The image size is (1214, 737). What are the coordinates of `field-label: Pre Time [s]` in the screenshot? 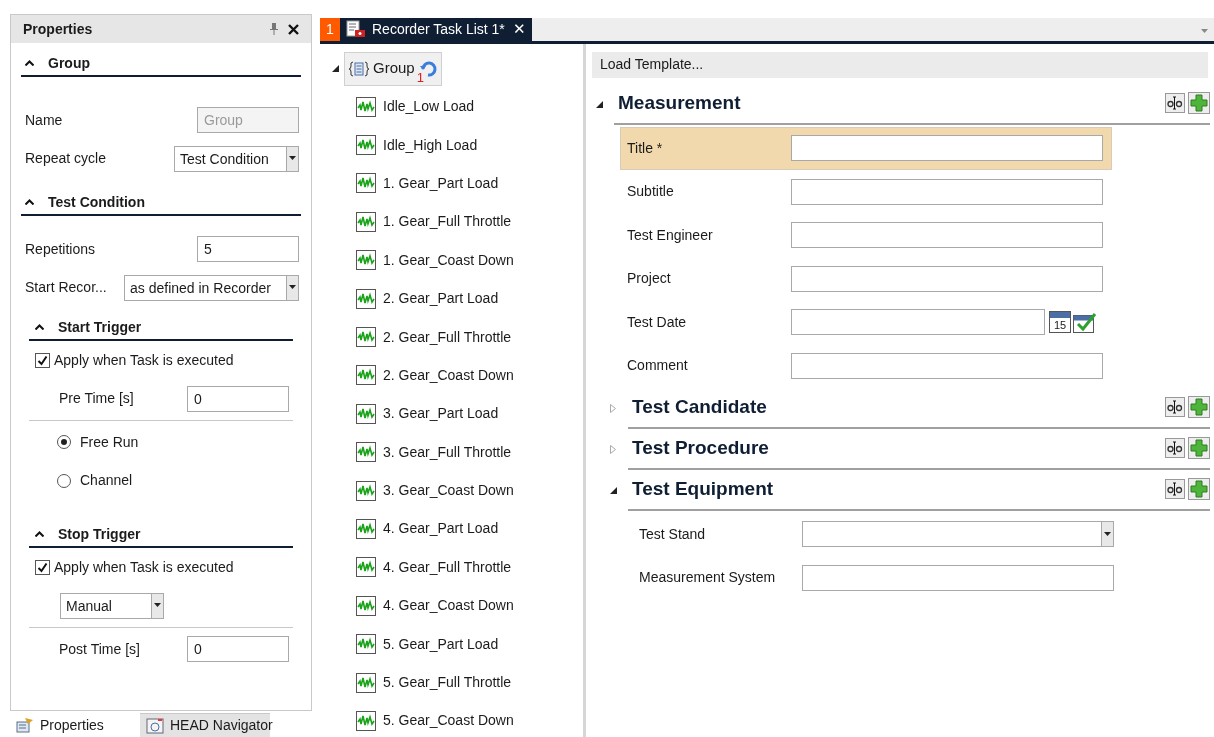 It's located at (97, 399).